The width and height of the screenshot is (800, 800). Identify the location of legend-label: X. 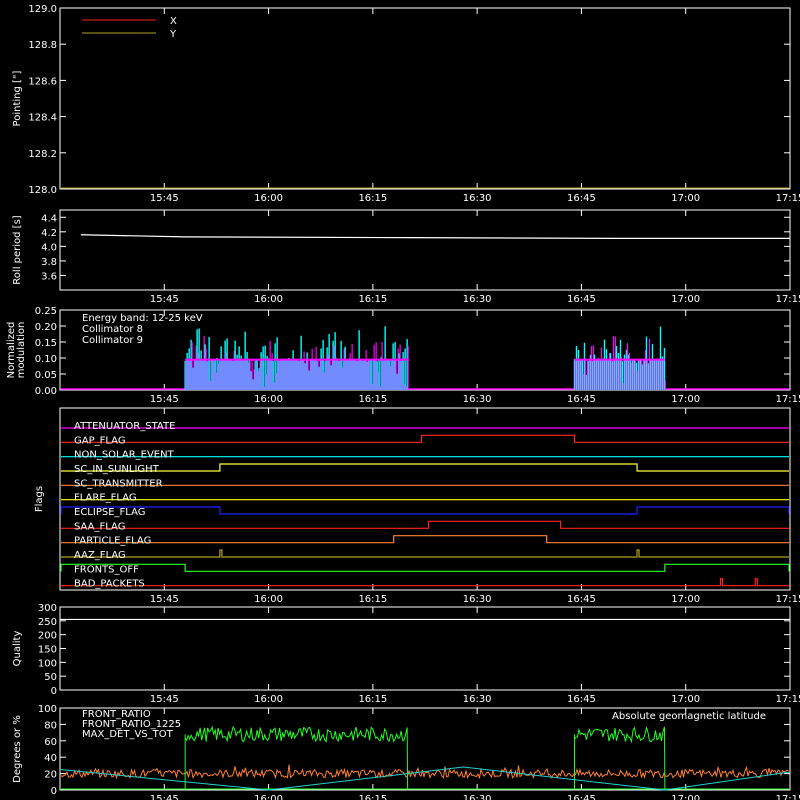
(173, 21).